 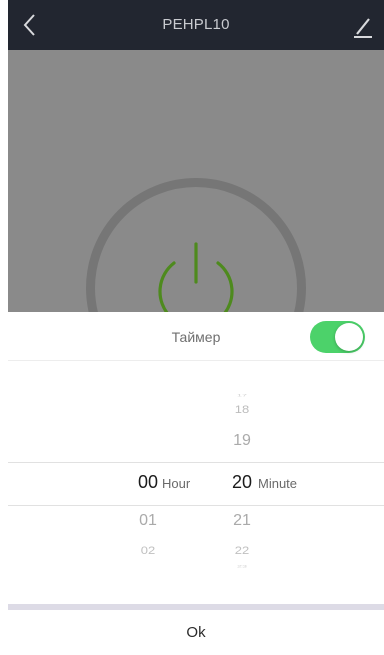 I want to click on minute-option: 21, so click(x=242, y=521).